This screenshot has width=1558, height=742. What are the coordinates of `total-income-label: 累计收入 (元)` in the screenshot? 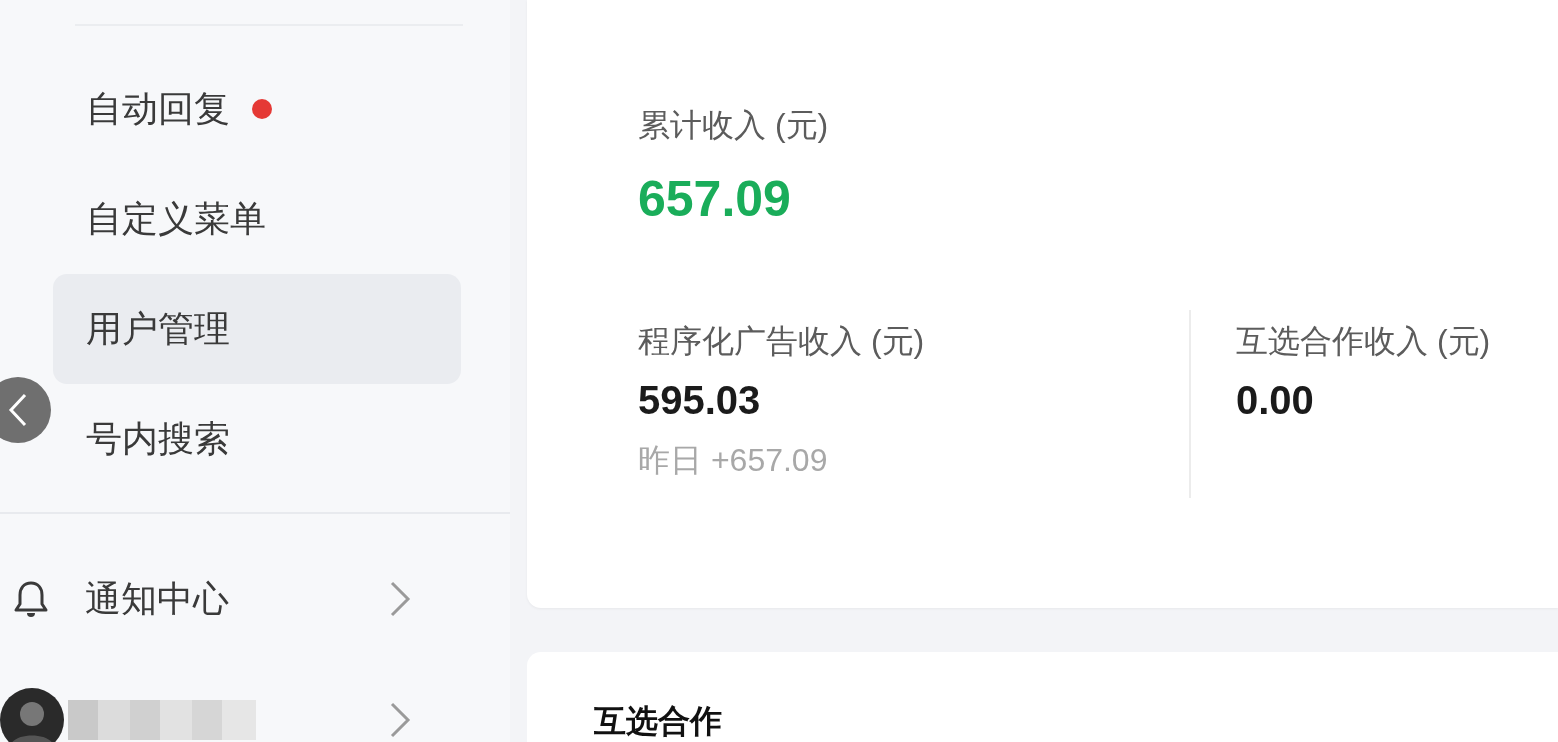 It's located at (733, 125).